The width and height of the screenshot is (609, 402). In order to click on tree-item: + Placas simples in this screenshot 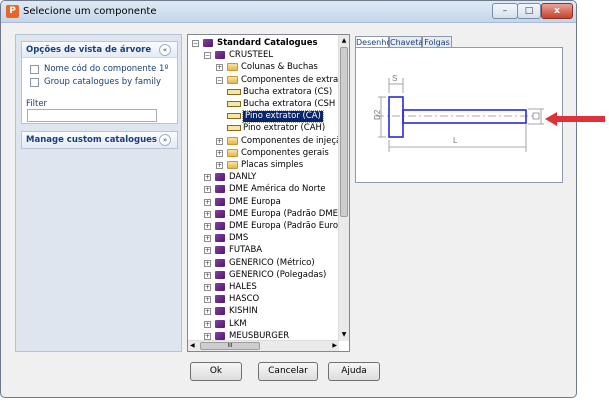, I will do `click(263, 165)`.